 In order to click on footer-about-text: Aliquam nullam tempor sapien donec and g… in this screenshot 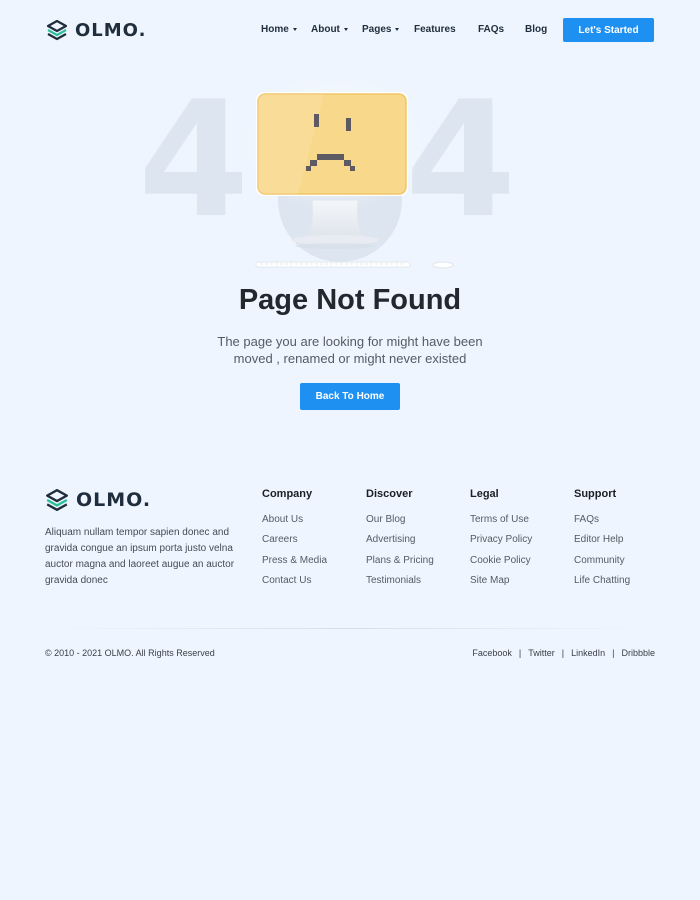, I will do `click(140, 556)`.